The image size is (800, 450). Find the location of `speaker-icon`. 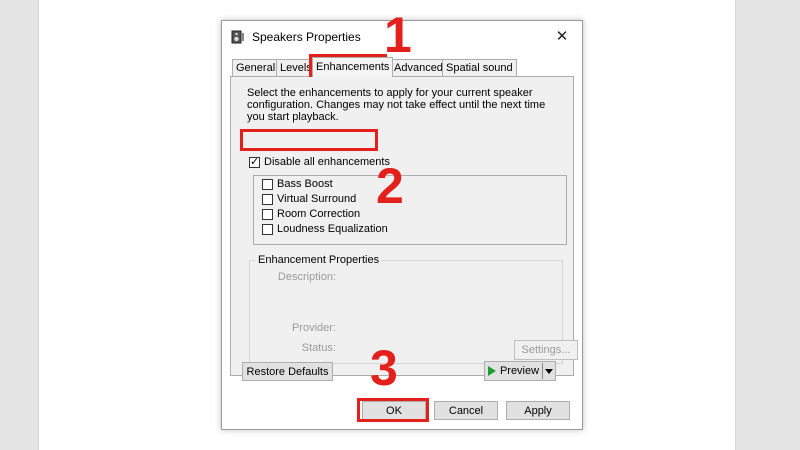

speaker-icon is located at coordinates (237, 37).